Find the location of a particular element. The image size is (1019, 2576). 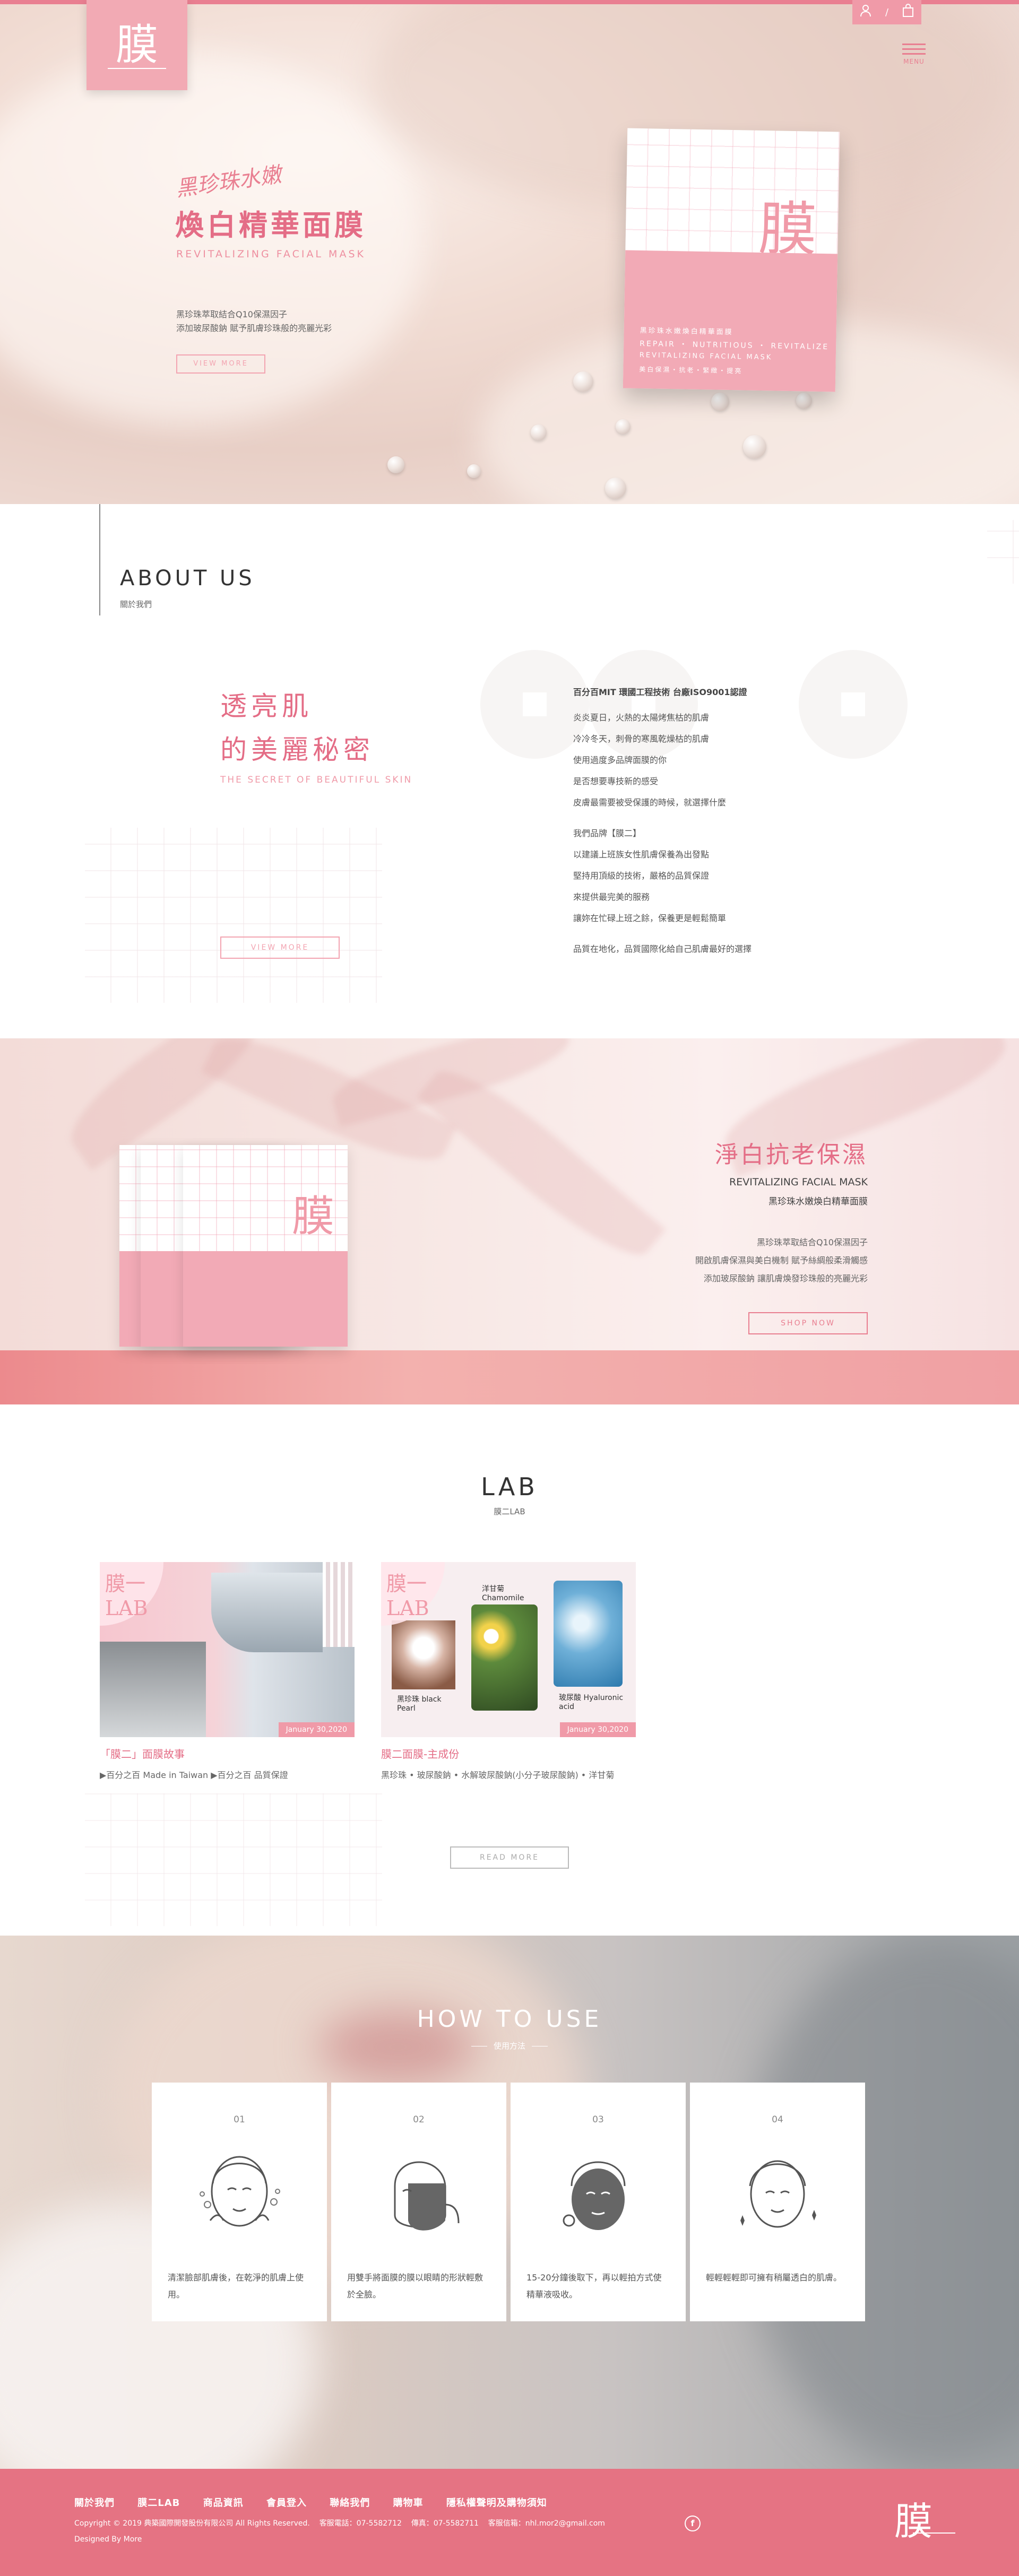

band-desc-line: 添加玻尿酸鈉 讓肌膚煥發珍珠般的亮麗光彩 is located at coordinates (786, 1278).